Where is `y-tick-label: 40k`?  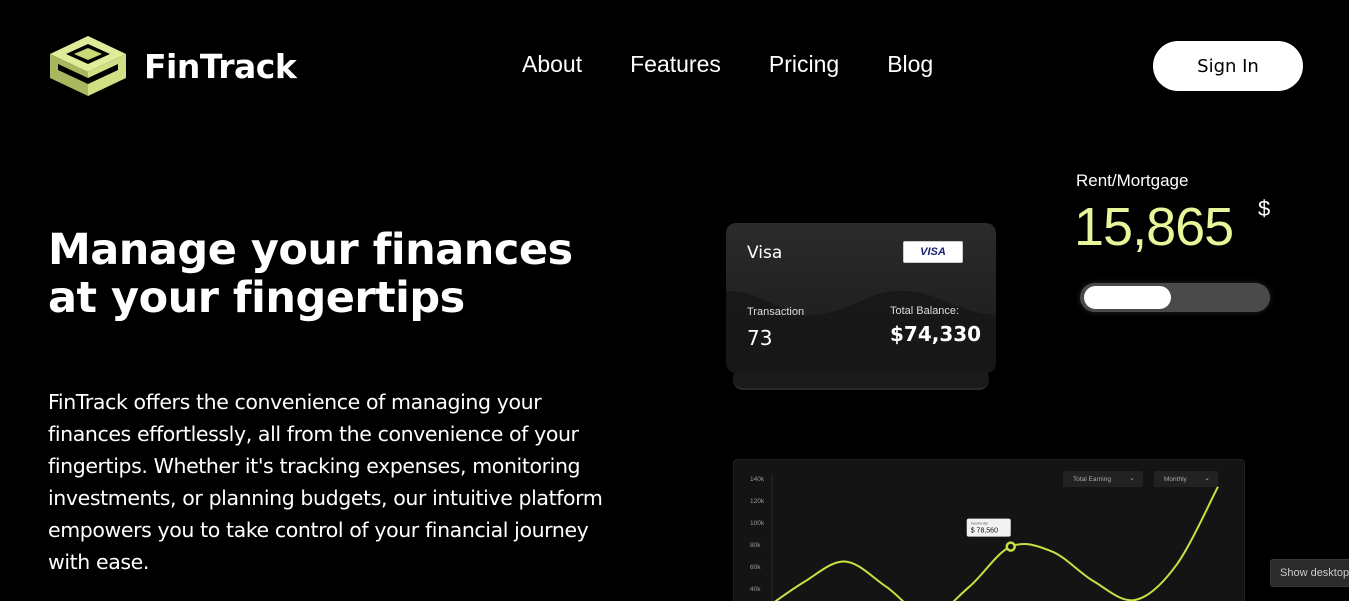
y-tick-label: 40k is located at coordinates (755, 589).